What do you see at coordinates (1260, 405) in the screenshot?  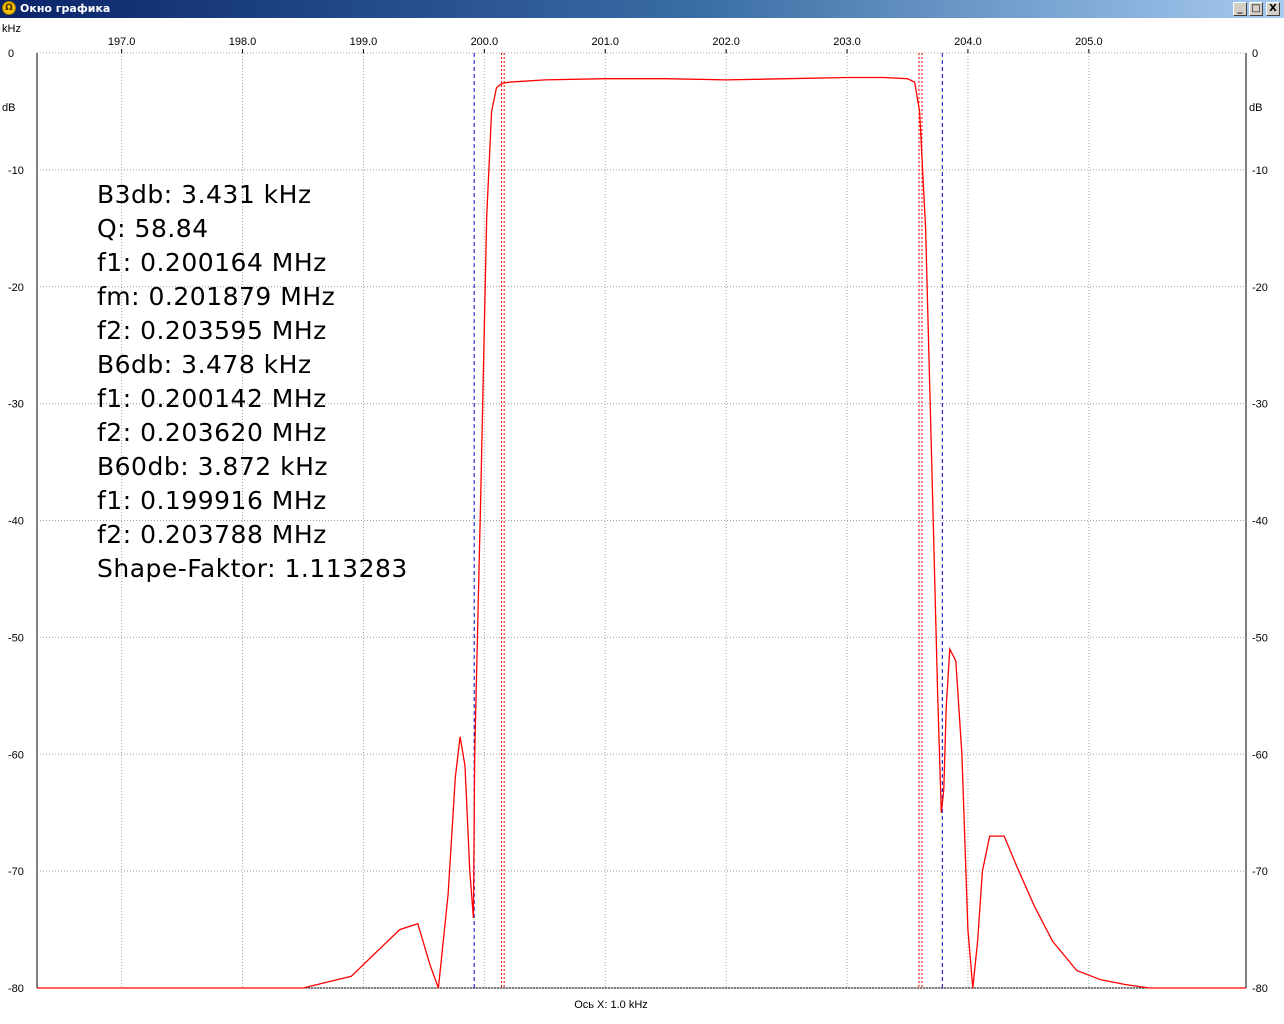 I see `y-tick-label-right: -30` at bounding box center [1260, 405].